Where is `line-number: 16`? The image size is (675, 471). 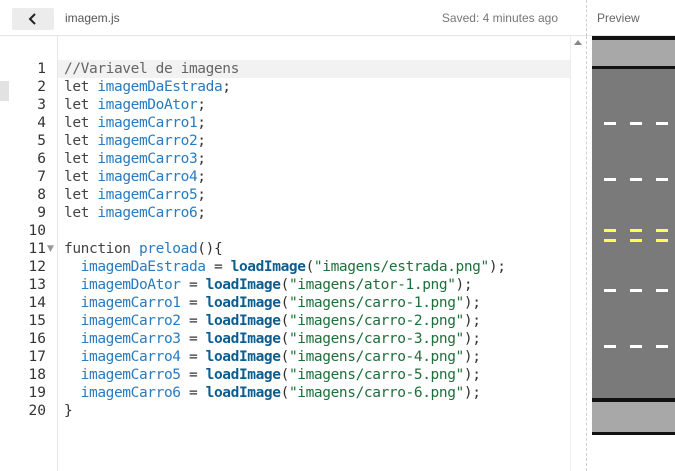
line-number: 16 is located at coordinates (37, 339).